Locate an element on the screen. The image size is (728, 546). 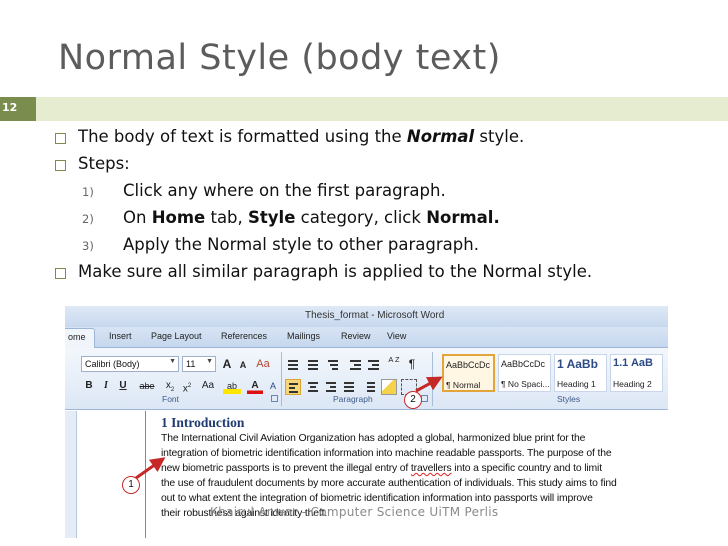
phonetic-guide-button: A is located at coordinates (273, 386).